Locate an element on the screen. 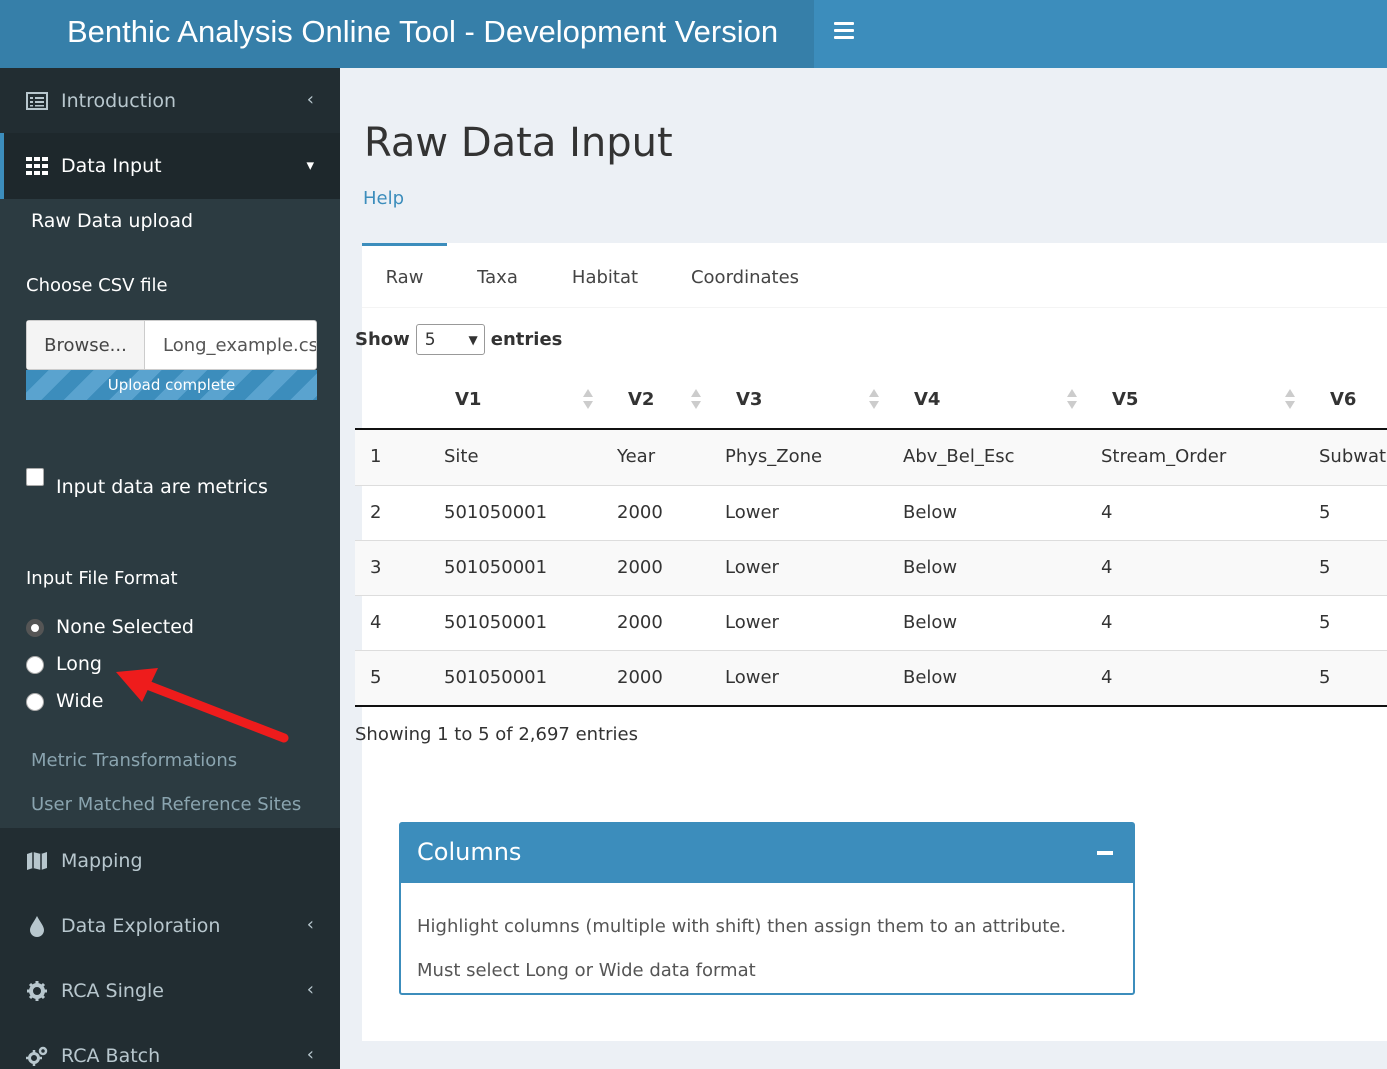 The height and width of the screenshot is (1069, 1387). table-info: Showing 1 to 5 of 2,697 entries is located at coordinates (496, 734).